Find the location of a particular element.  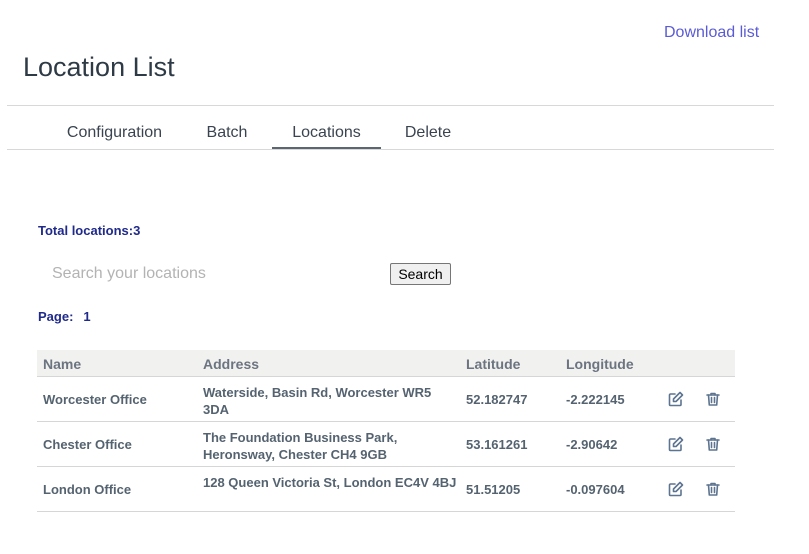

column-header-longitude: Longitude is located at coordinates (600, 364).